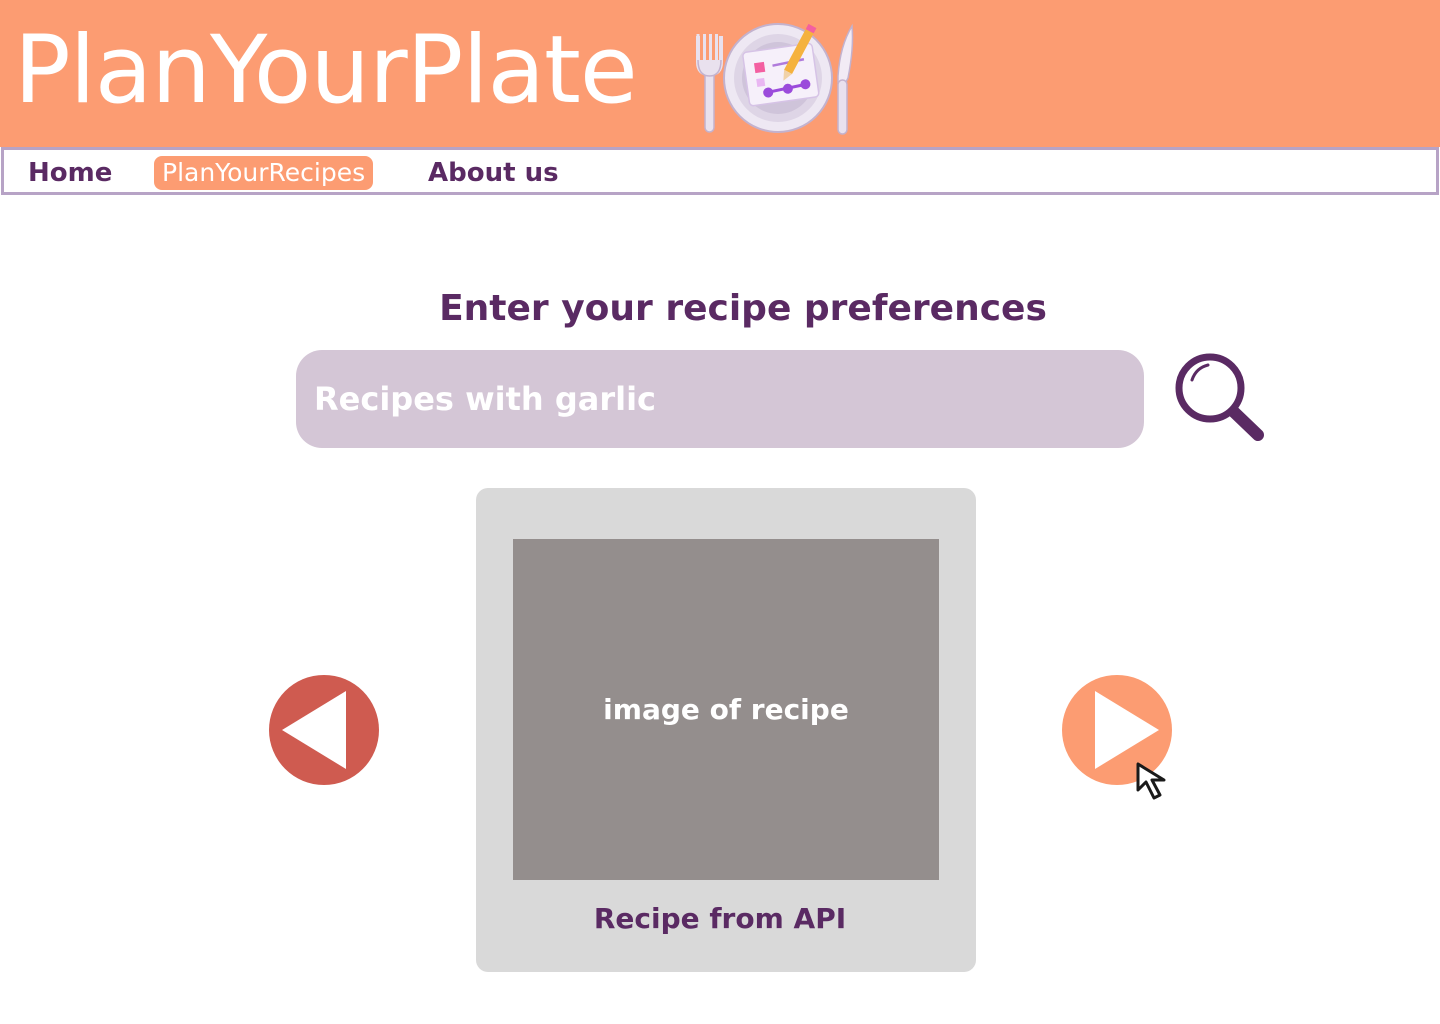 The image size is (1440, 1024). What do you see at coordinates (720, 399) in the screenshot?
I see `search-input` at bounding box center [720, 399].